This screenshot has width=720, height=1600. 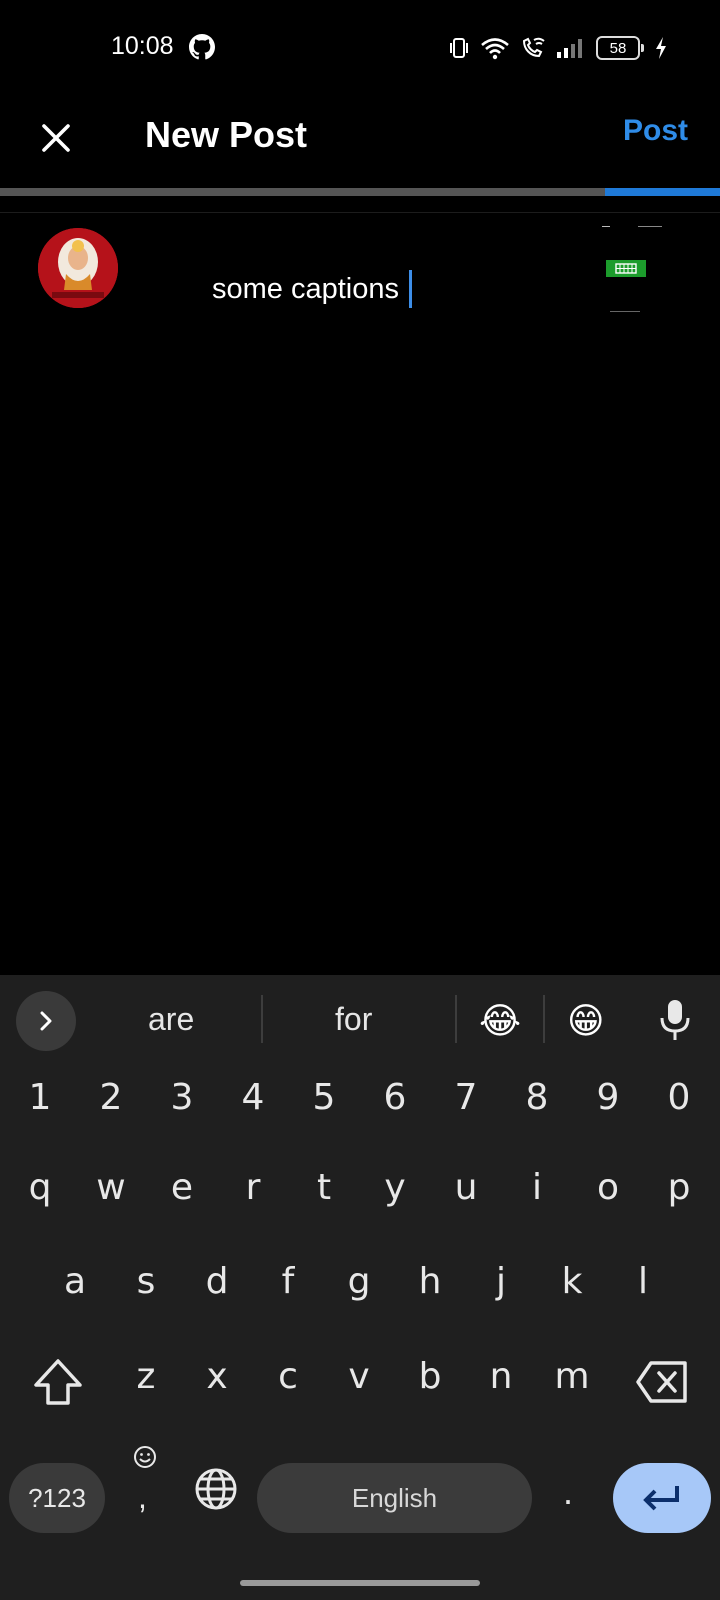 What do you see at coordinates (146, 1376) in the screenshot?
I see `key-z: z` at bounding box center [146, 1376].